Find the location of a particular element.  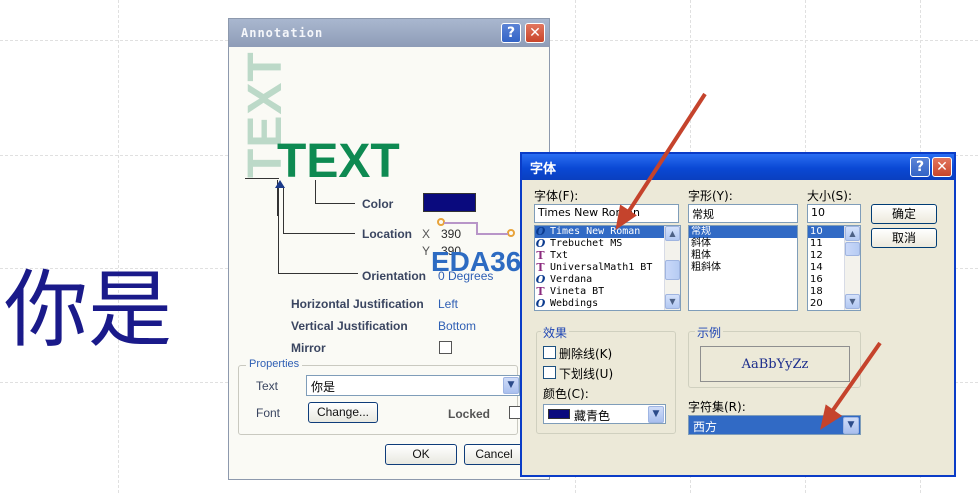

font-name-label: 字体(F): is located at coordinates (556, 196).